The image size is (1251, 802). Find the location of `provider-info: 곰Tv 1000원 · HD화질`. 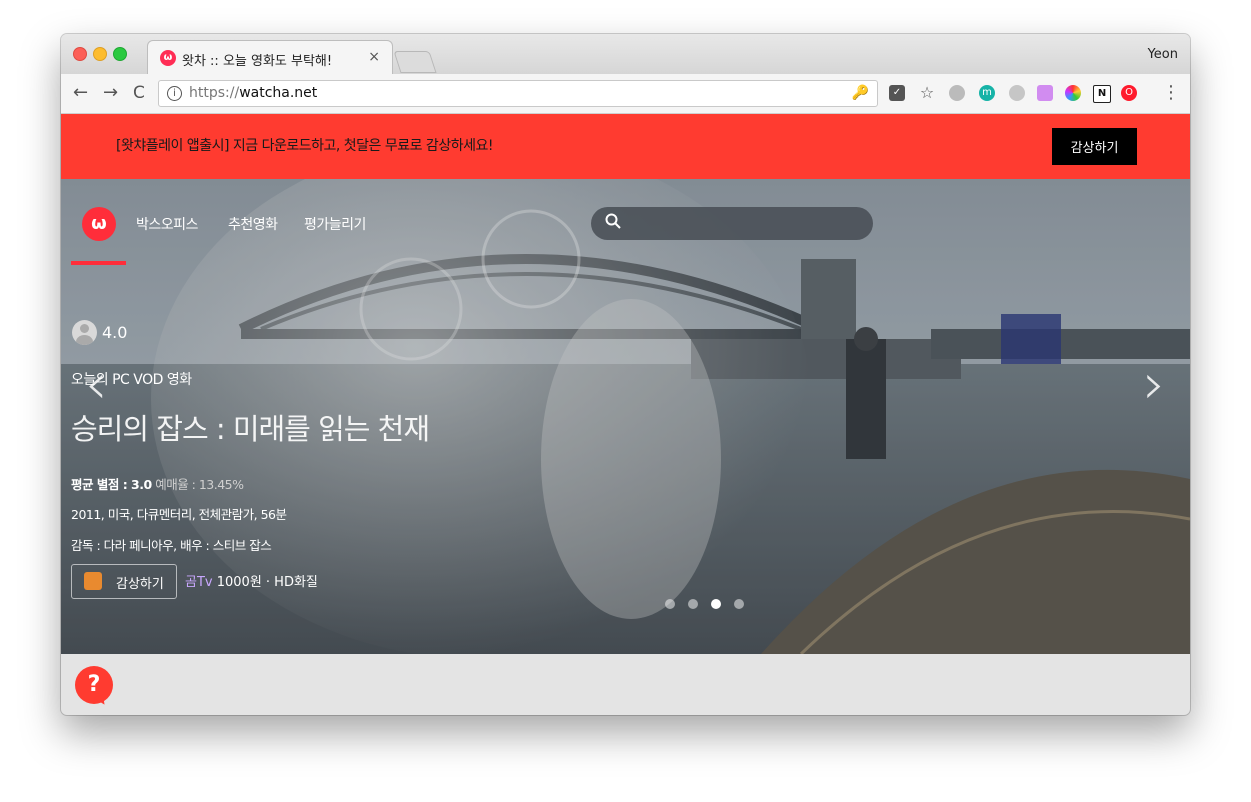

provider-info: 곰Tv 1000원 · HD화질 is located at coordinates (251, 580).